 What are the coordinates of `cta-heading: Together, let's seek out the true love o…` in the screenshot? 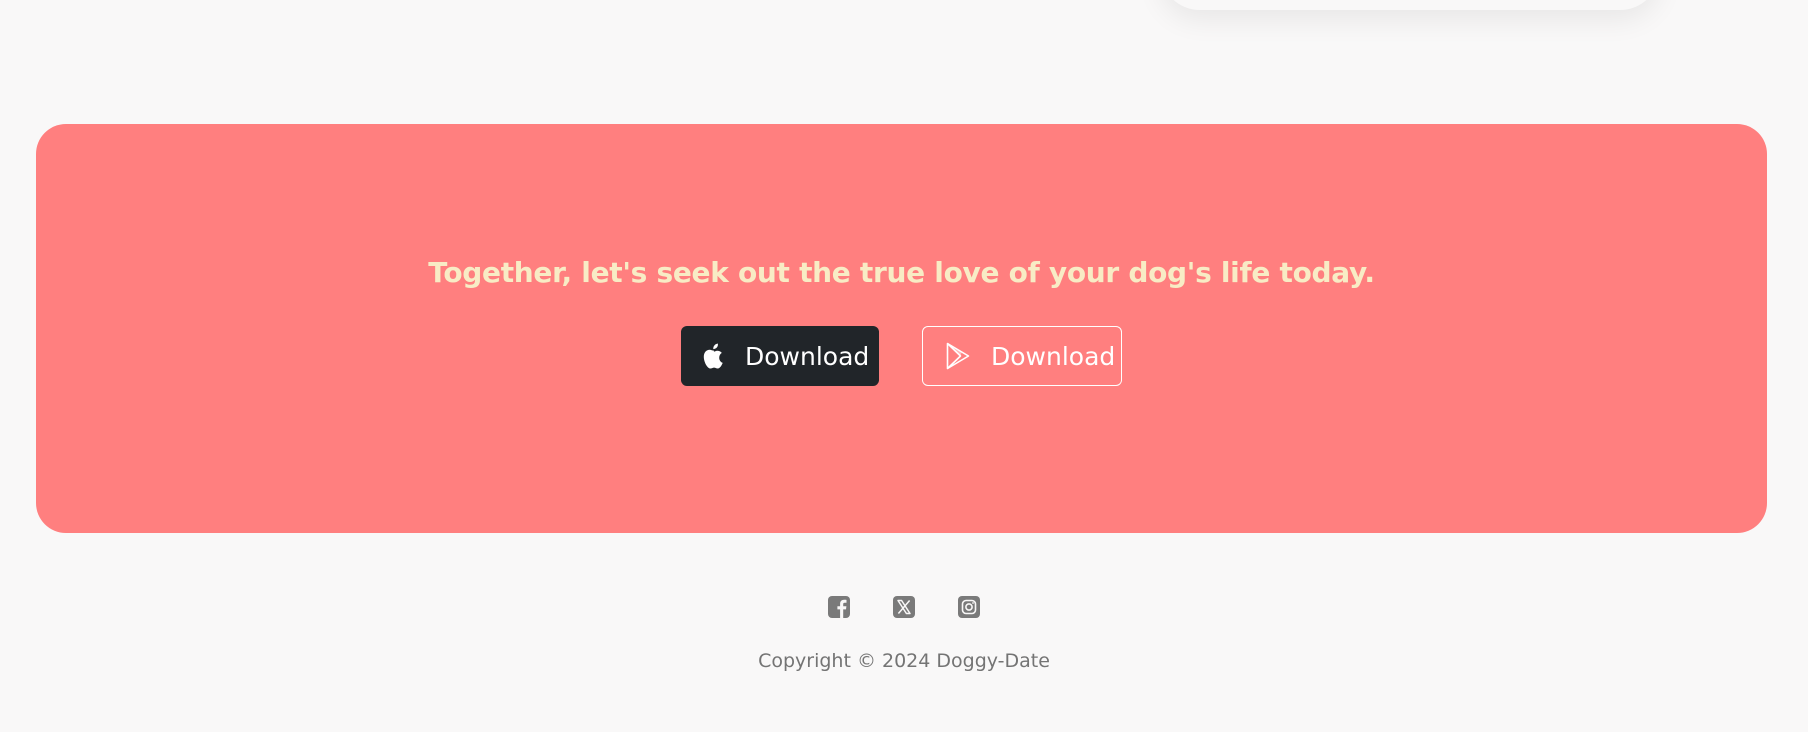 It's located at (901, 272).